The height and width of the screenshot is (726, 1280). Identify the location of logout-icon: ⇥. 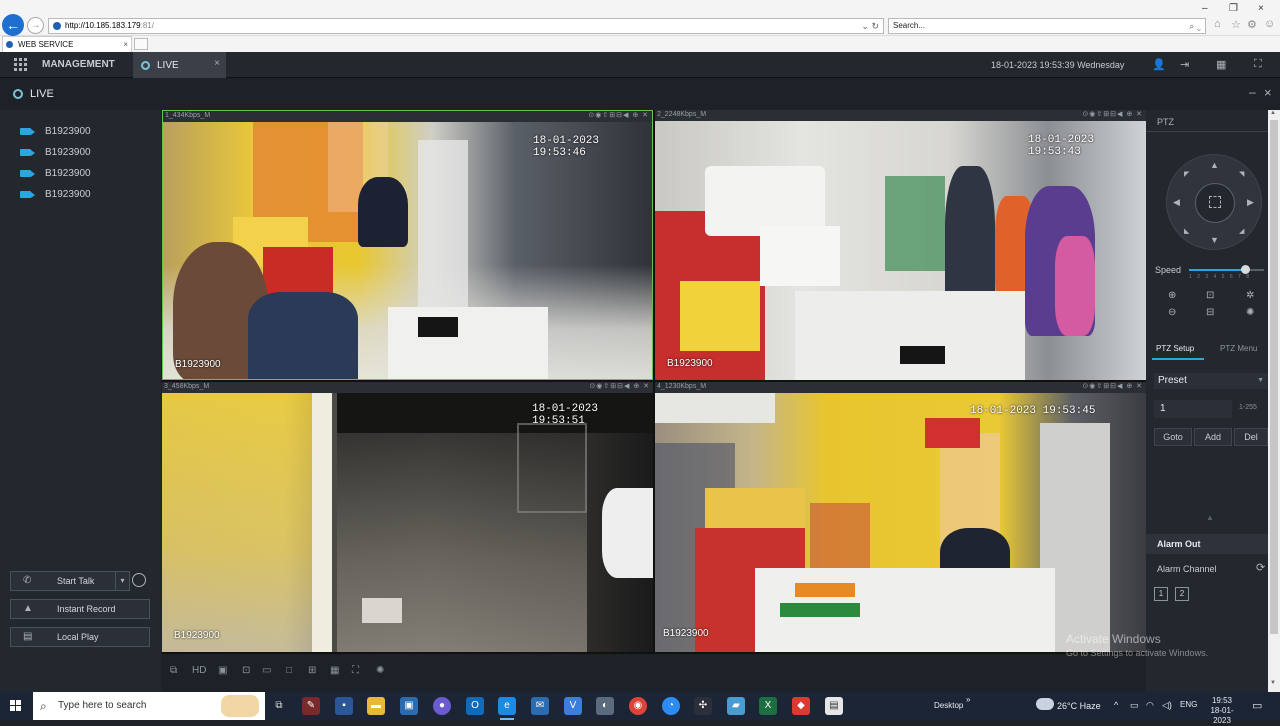
(1184, 64).